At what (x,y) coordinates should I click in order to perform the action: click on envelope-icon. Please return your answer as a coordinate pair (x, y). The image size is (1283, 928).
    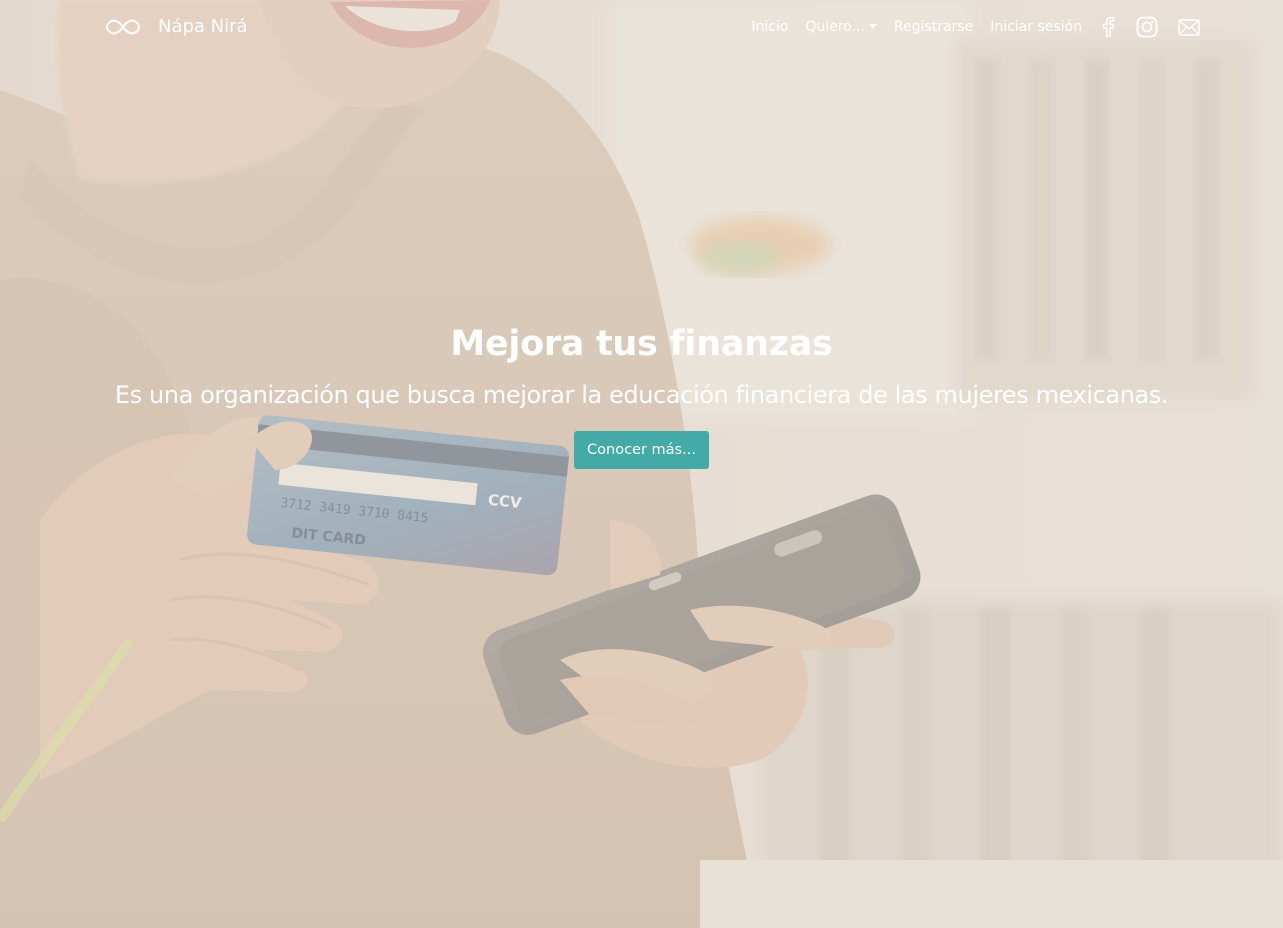
    Looking at the image, I should click on (1189, 27).